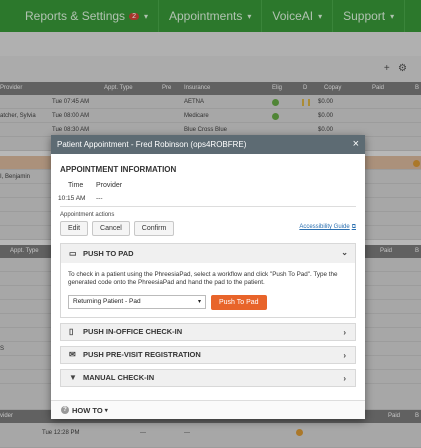 Image resolution: width=421 pixels, height=448 pixels. What do you see at coordinates (99, 198) in the screenshot?
I see `provider-value: ---` at bounding box center [99, 198].